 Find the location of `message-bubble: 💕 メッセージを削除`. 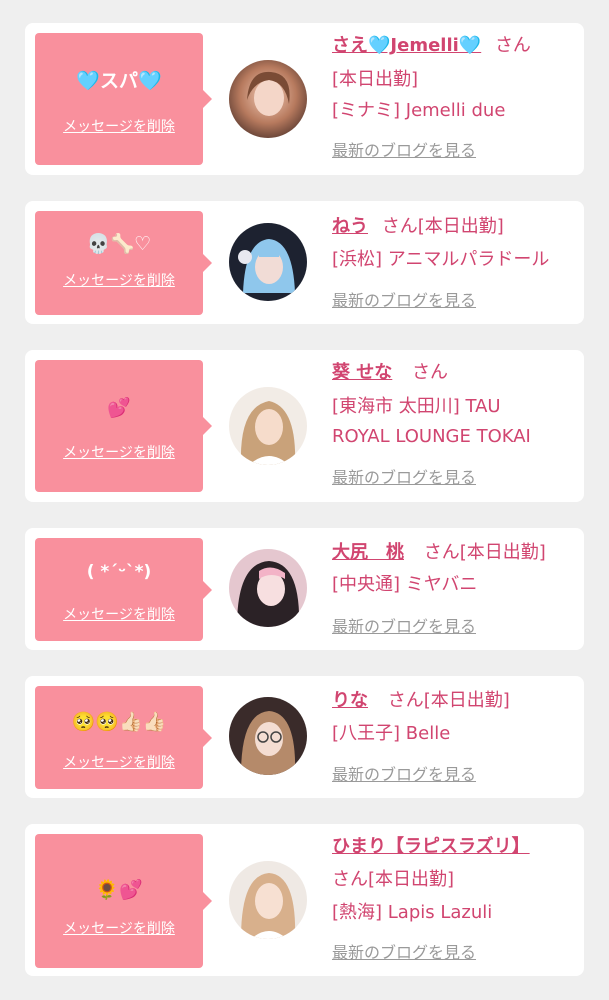

message-bubble: 💕 メッセージを削除 is located at coordinates (123, 426).